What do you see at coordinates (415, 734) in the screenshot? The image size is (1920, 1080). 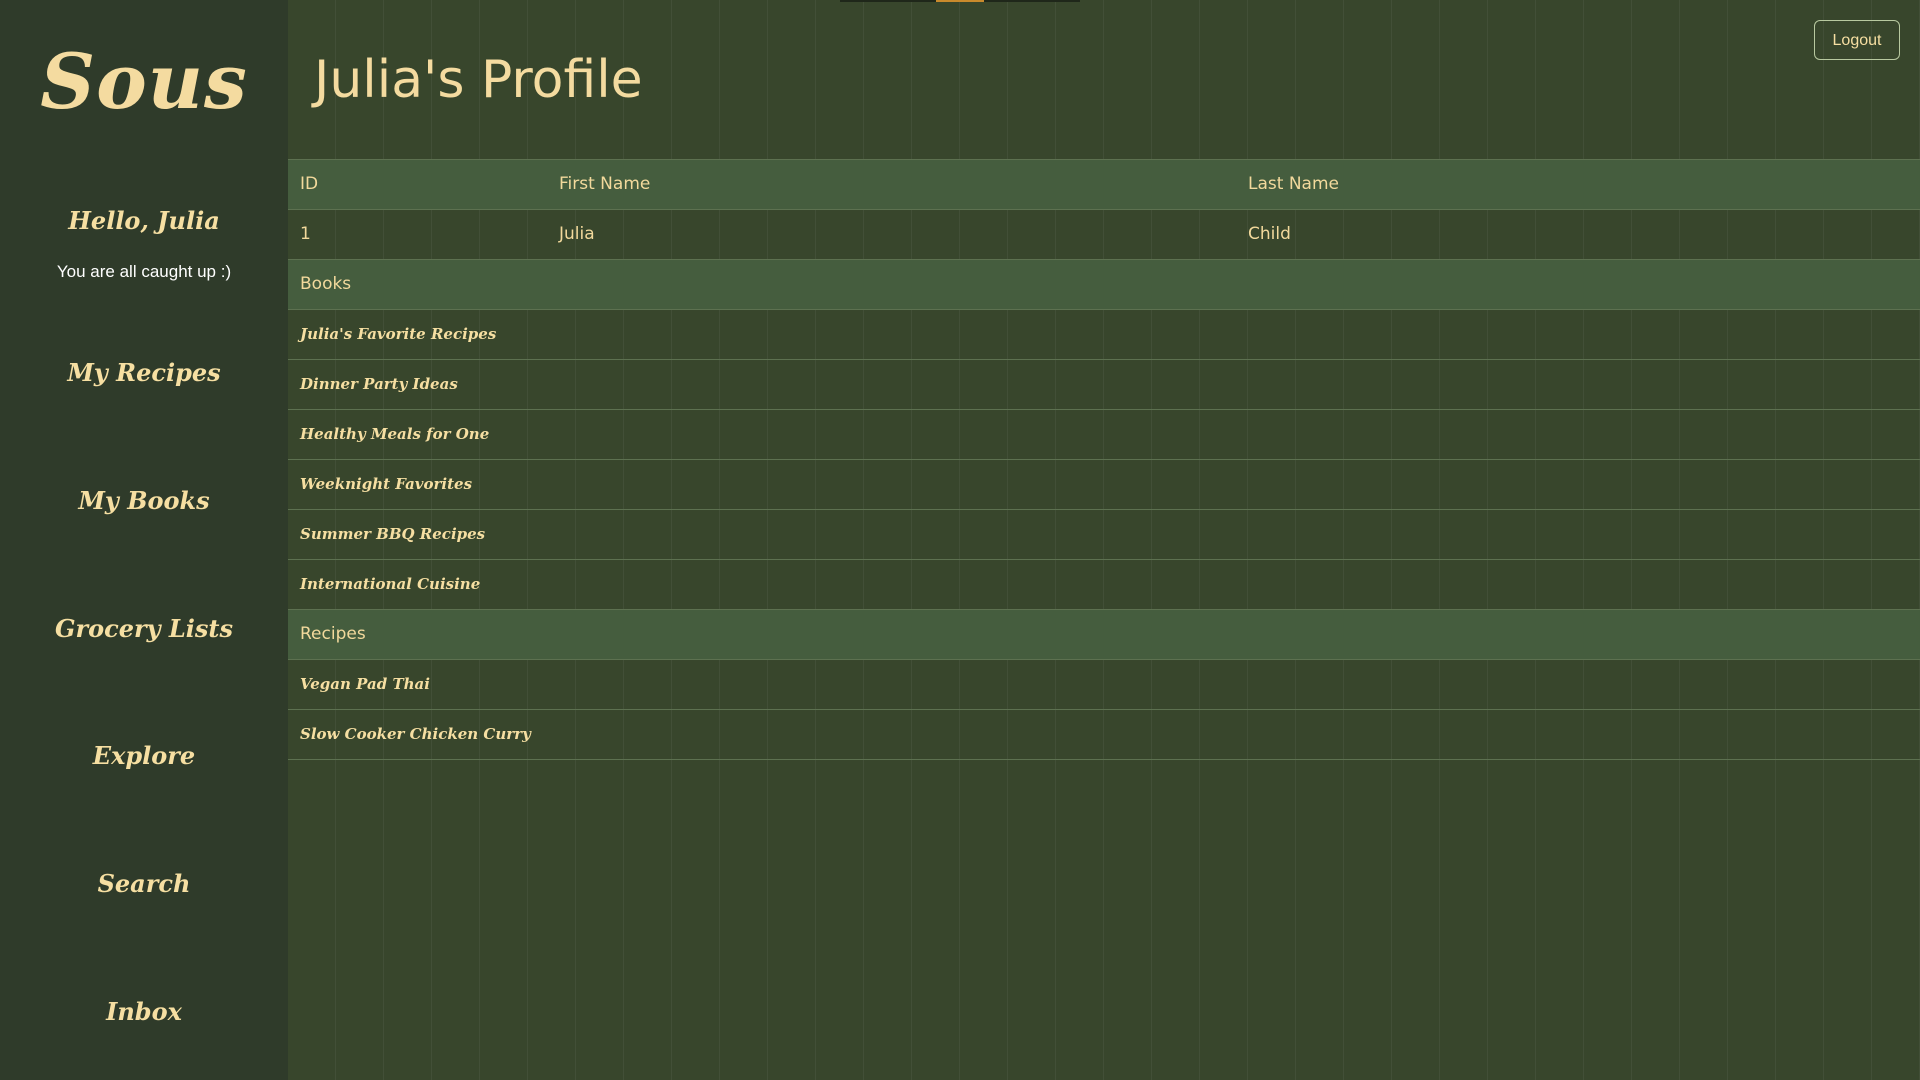 I see `recipe-link: Slow Cooker Chicken Curry` at bounding box center [415, 734].